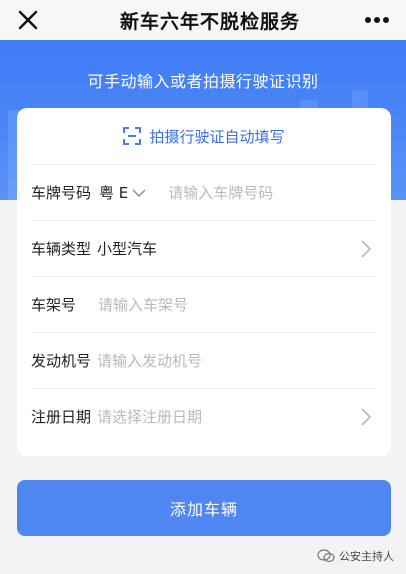 The width and height of the screenshot is (406, 574). Describe the element at coordinates (61, 361) in the screenshot. I see `engine-number-label: 发动机号` at that location.